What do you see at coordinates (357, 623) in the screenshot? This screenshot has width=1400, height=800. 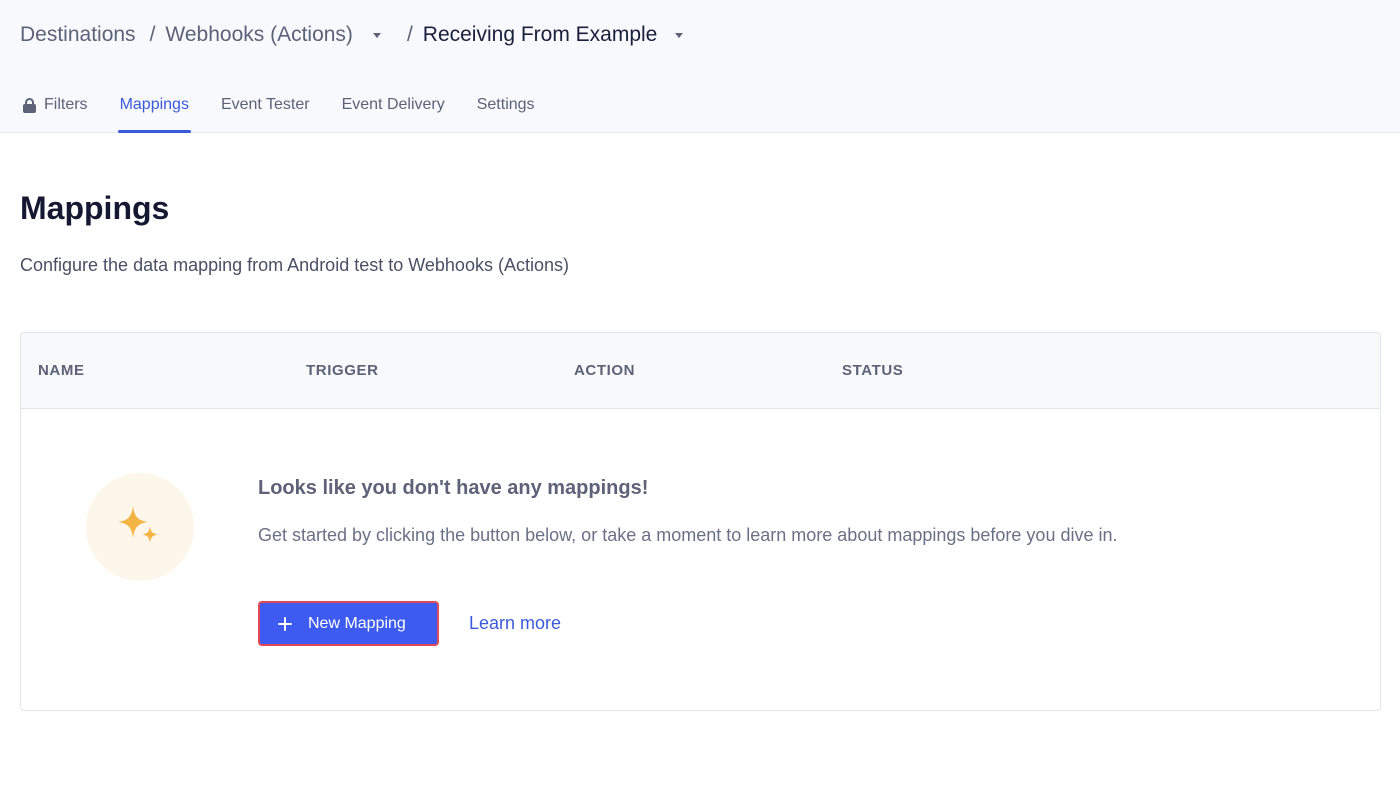 I see `new-mapping-label: New Mapping` at bounding box center [357, 623].